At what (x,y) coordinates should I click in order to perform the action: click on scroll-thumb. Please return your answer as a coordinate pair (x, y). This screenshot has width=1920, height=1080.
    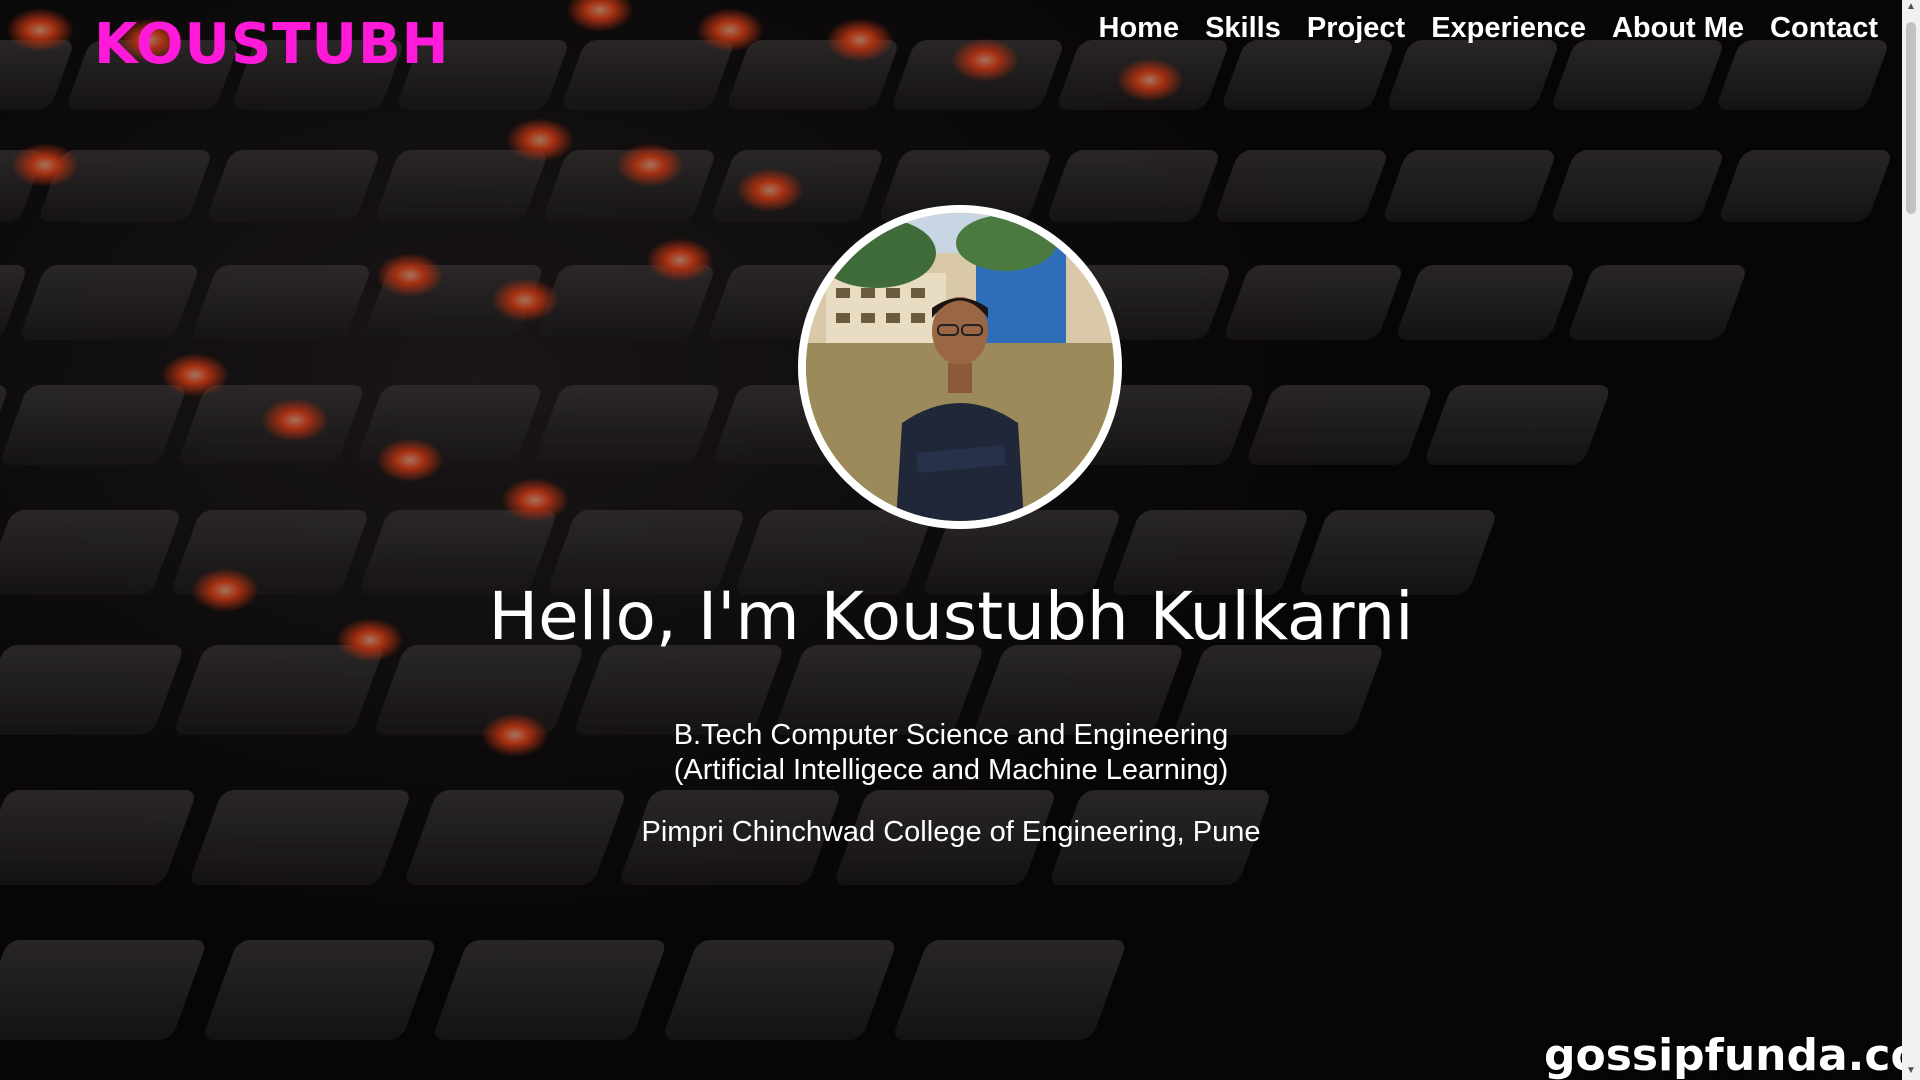
    Looking at the image, I should click on (1911, 118).